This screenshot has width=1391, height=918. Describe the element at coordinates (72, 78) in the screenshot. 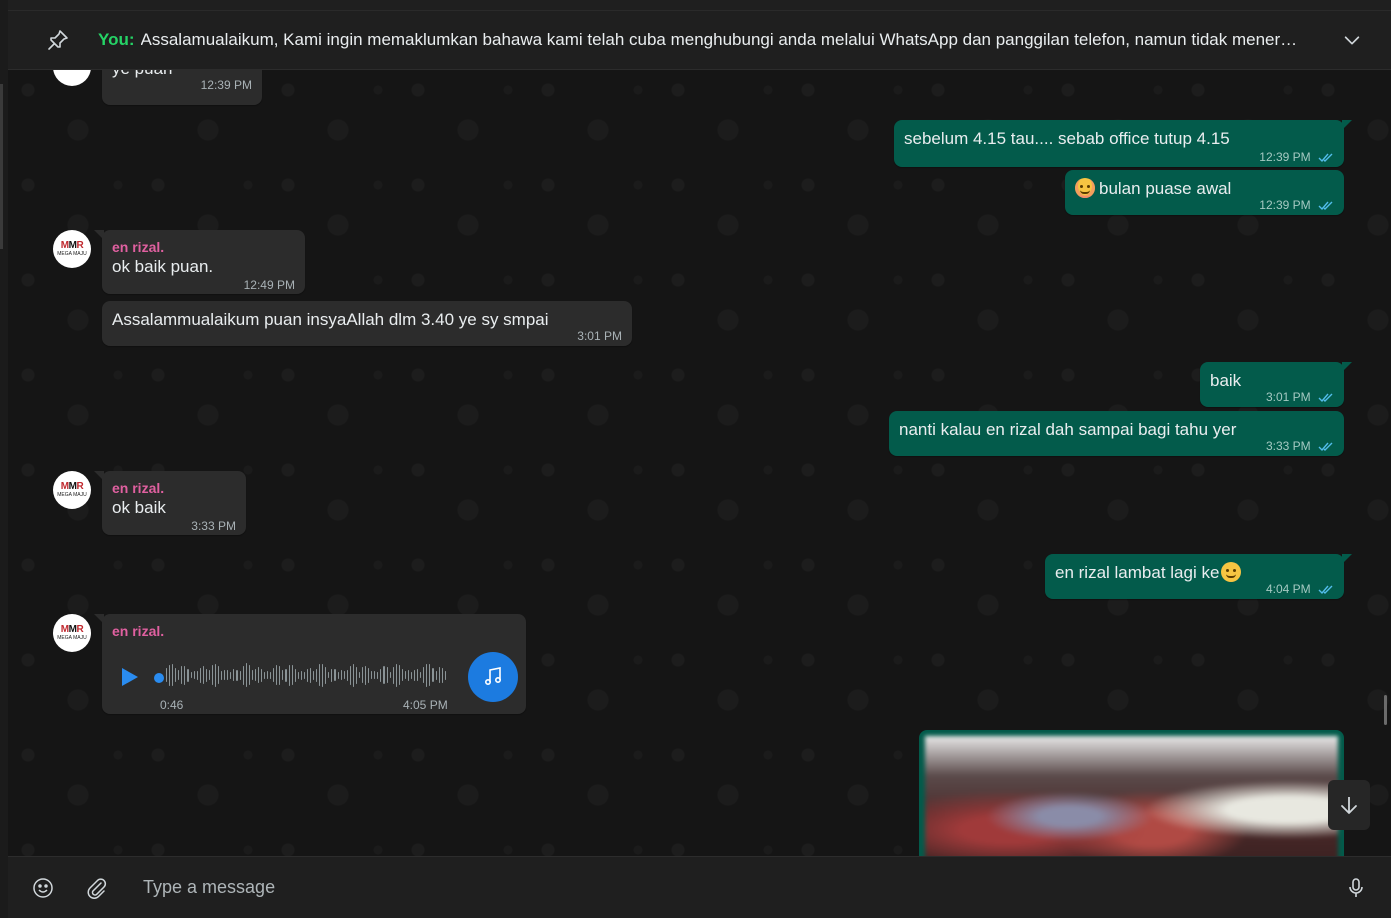

I see `avatar: MMR` at that location.